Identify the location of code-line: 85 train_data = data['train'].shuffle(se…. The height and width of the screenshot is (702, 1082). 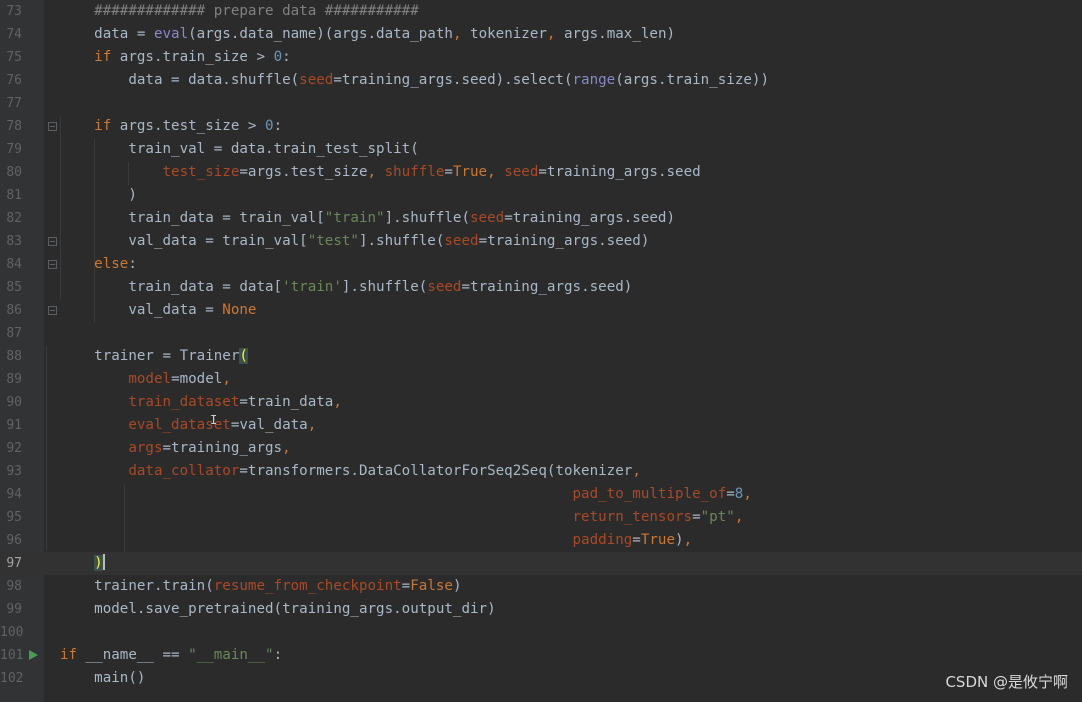
(541, 287).